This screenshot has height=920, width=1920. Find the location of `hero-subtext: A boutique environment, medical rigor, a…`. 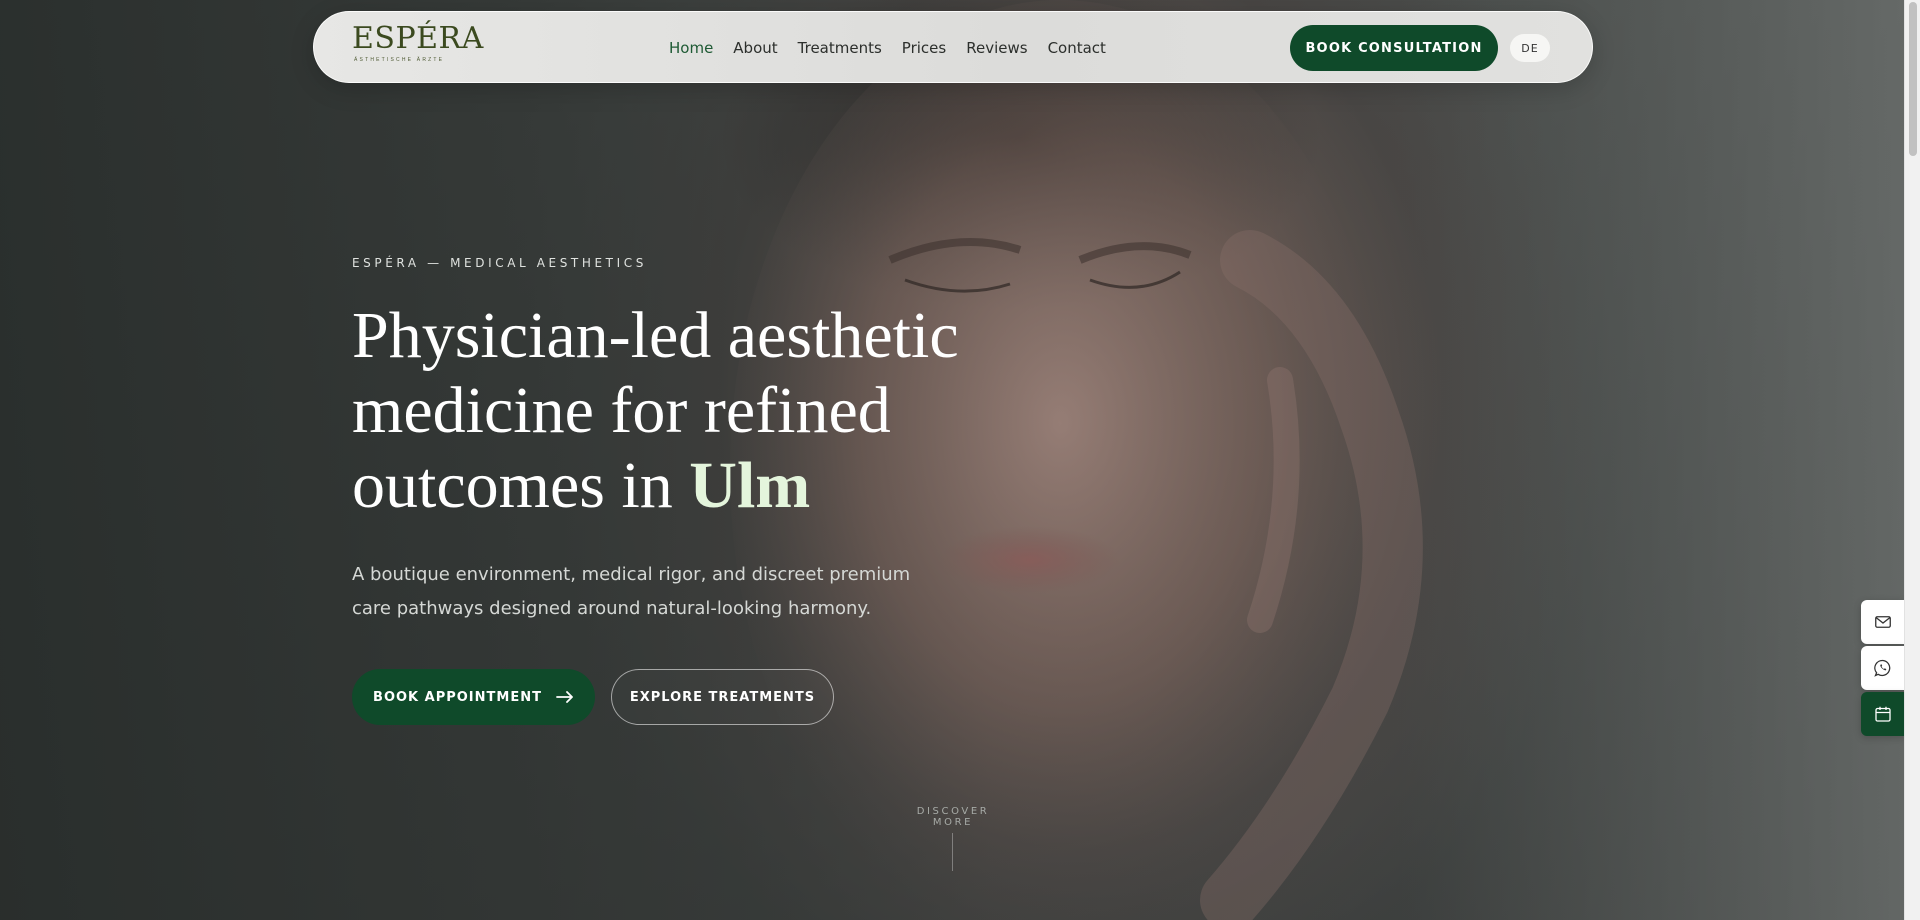

hero-subtext: A boutique environment, medical rigor, a… is located at coordinates (631, 591).